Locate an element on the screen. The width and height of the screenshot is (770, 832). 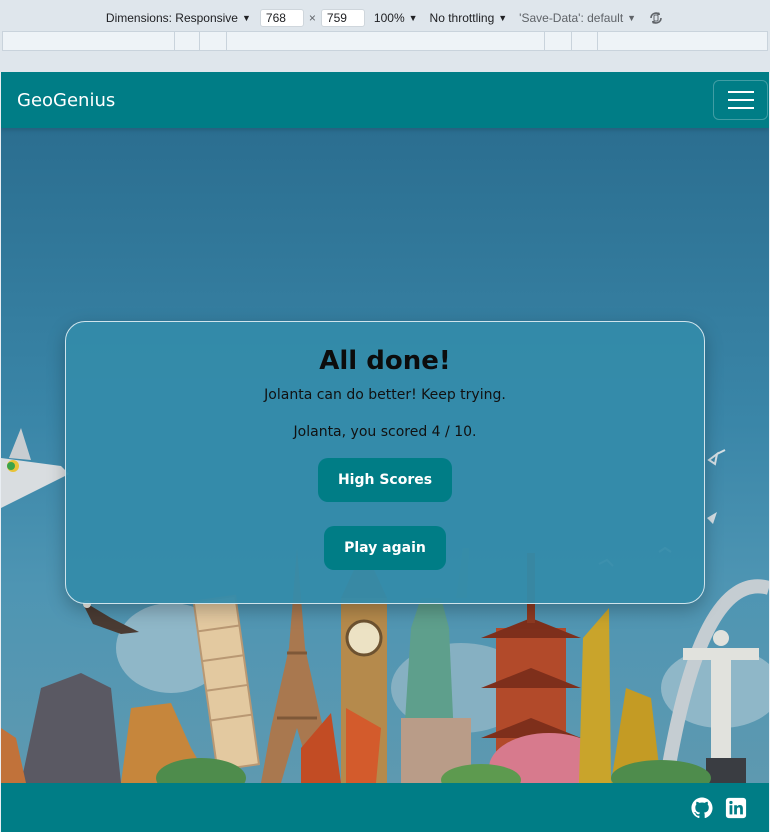
result-title: All done! is located at coordinates (385, 361).